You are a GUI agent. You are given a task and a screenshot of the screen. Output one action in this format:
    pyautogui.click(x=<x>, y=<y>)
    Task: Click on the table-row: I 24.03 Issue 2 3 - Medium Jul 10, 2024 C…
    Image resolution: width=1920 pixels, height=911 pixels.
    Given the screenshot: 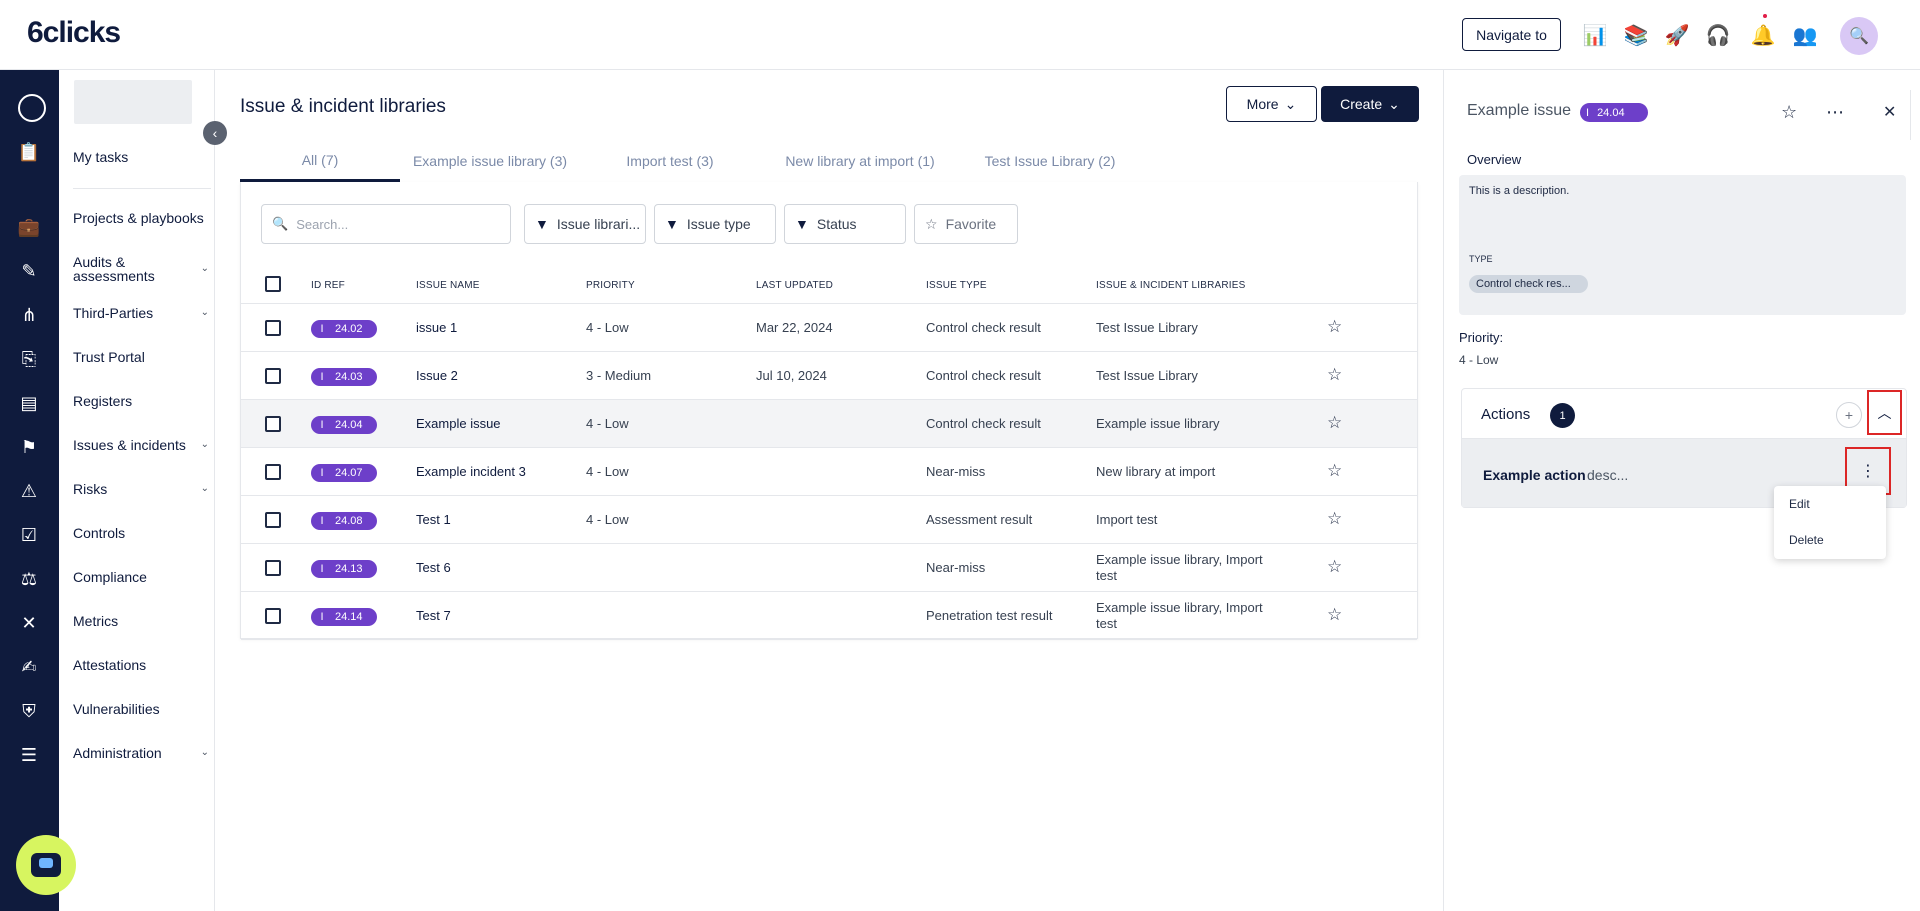 What is the action you would take?
    pyautogui.click(x=829, y=376)
    